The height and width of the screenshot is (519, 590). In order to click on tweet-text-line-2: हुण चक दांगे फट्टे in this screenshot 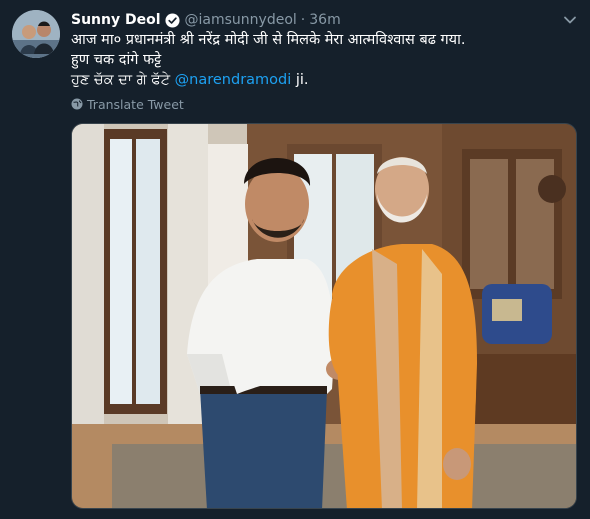, I will do `click(116, 60)`.